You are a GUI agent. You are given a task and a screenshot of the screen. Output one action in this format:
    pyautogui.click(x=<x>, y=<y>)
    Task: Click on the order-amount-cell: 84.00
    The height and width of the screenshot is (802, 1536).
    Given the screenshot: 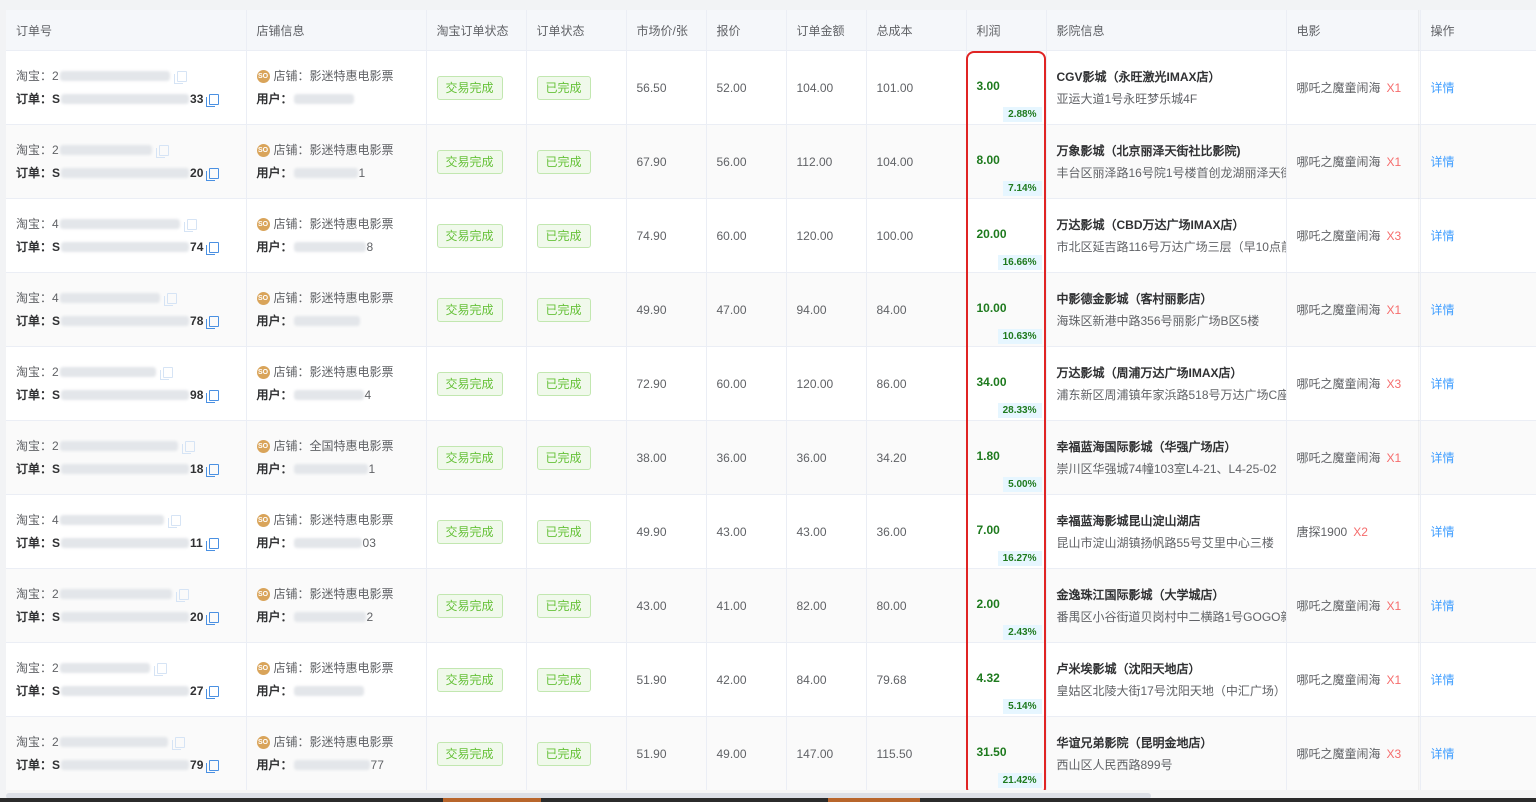 What is the action you would take?
    pyautogui.click(x=826, y=679)
    